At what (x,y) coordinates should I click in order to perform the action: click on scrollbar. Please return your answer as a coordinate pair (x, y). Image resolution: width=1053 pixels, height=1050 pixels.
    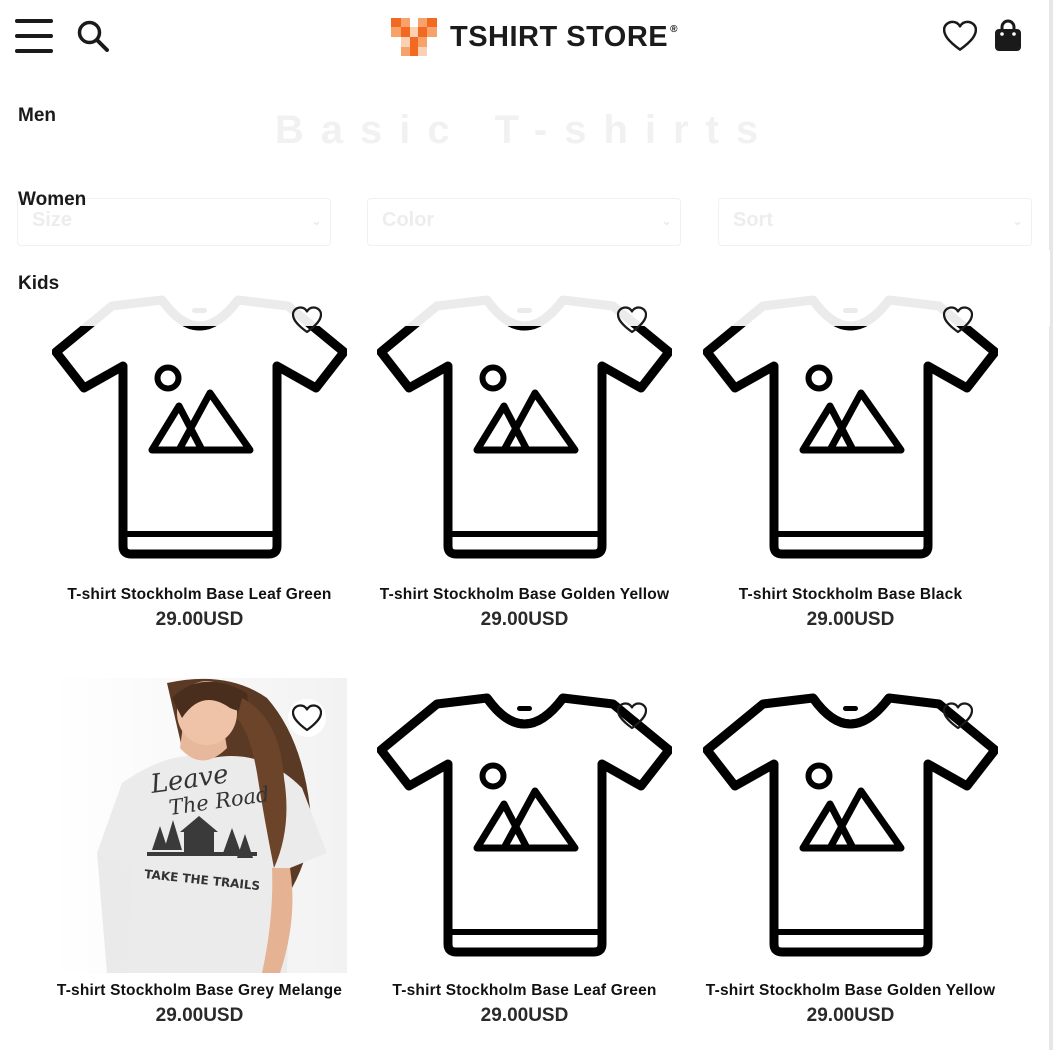
    Looking at the image, I should click on (1051, 525).